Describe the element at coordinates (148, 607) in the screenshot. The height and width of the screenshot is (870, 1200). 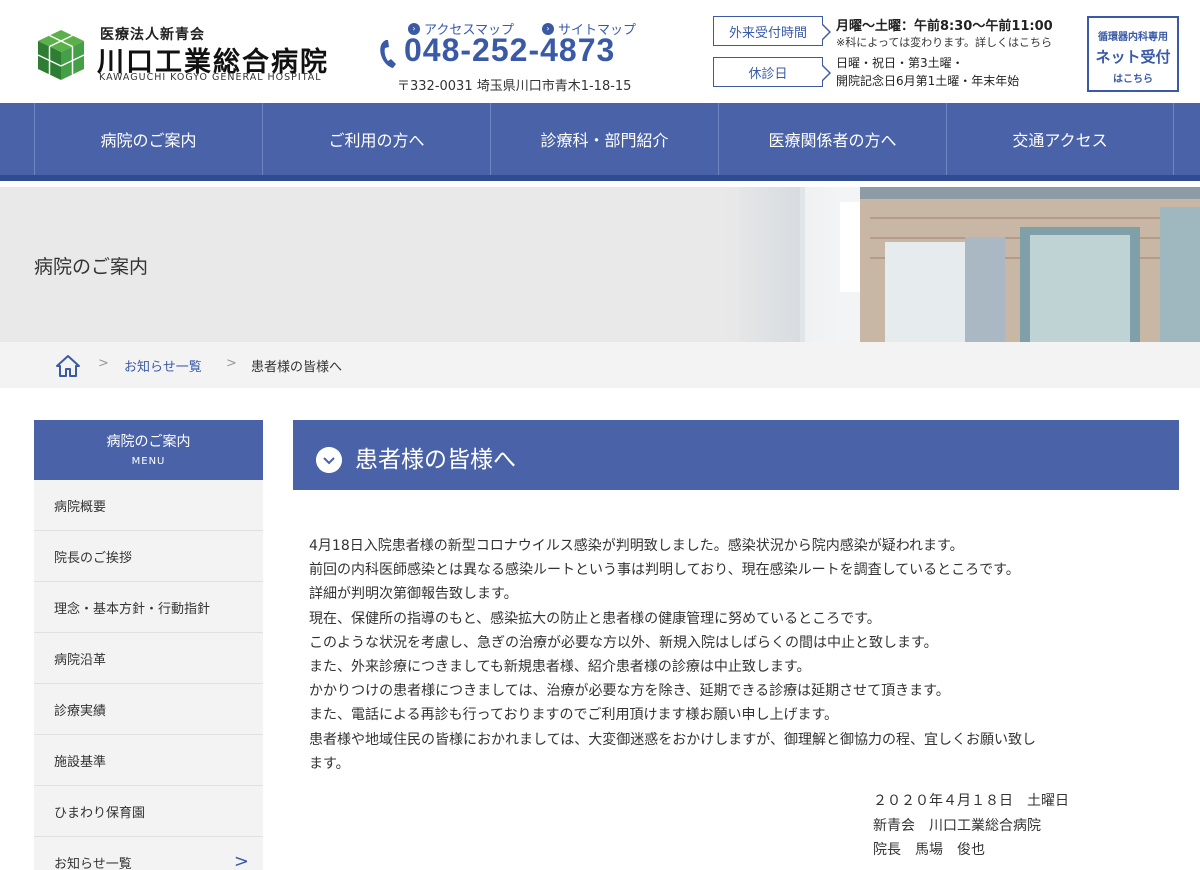
I see `side-item-philosophy: 理念・基本方針・行動指針` at that location.